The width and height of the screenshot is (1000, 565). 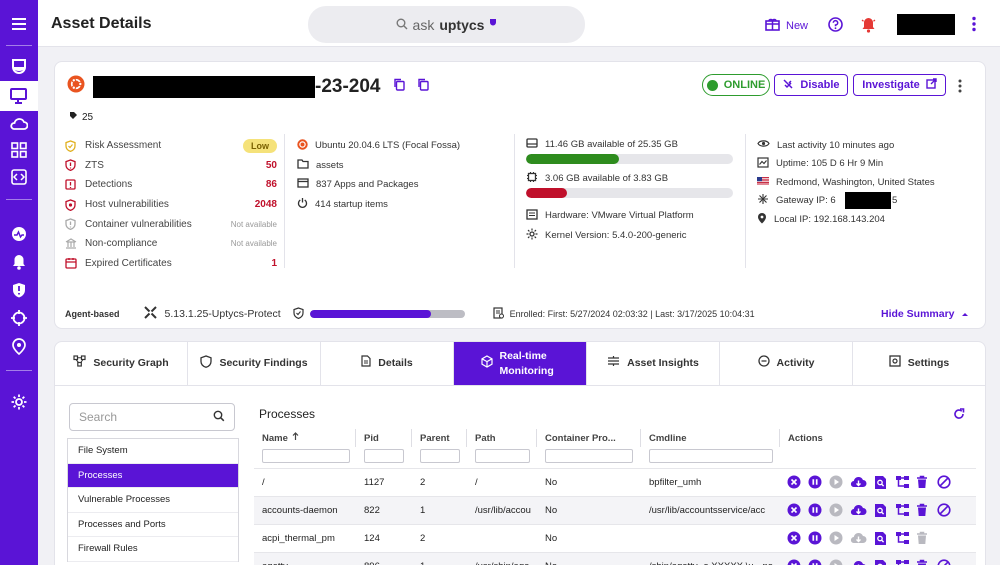 What do you see at coordinates (378, 205) in the screenshot?
I see `startup-row: 414 startup items` at bounding box center [378, 205].